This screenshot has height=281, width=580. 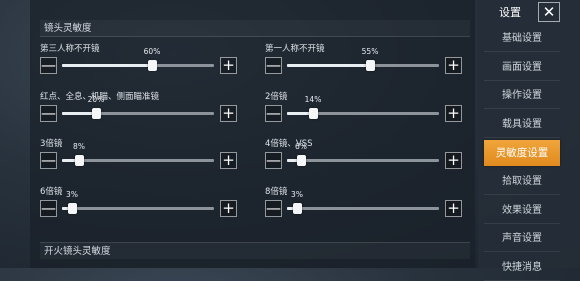 What do you see at coordinates (70, 49) in the screenshot?
I see `slider-label: 第三人称不开镜` at bounding box center [70, 49].